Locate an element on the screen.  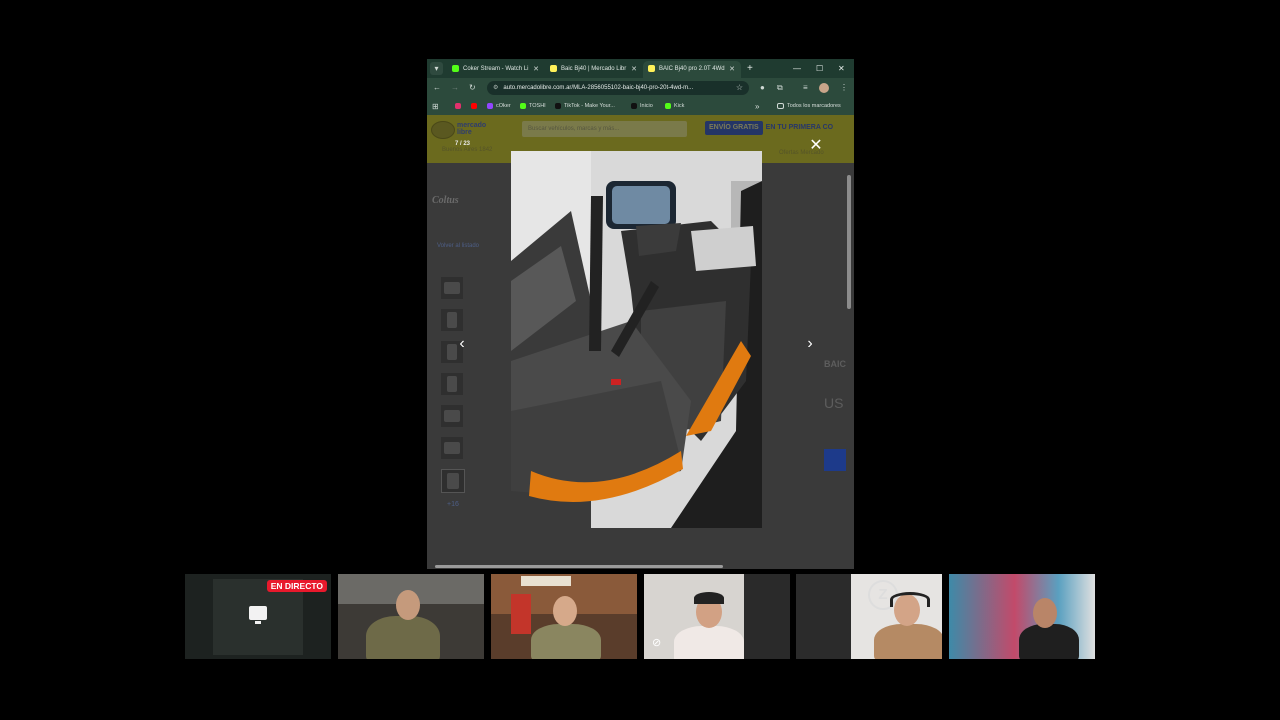
promo-banner: ENVÍO GRATIS EN TU PRIMERA CO is located at coordinates (769, 128).